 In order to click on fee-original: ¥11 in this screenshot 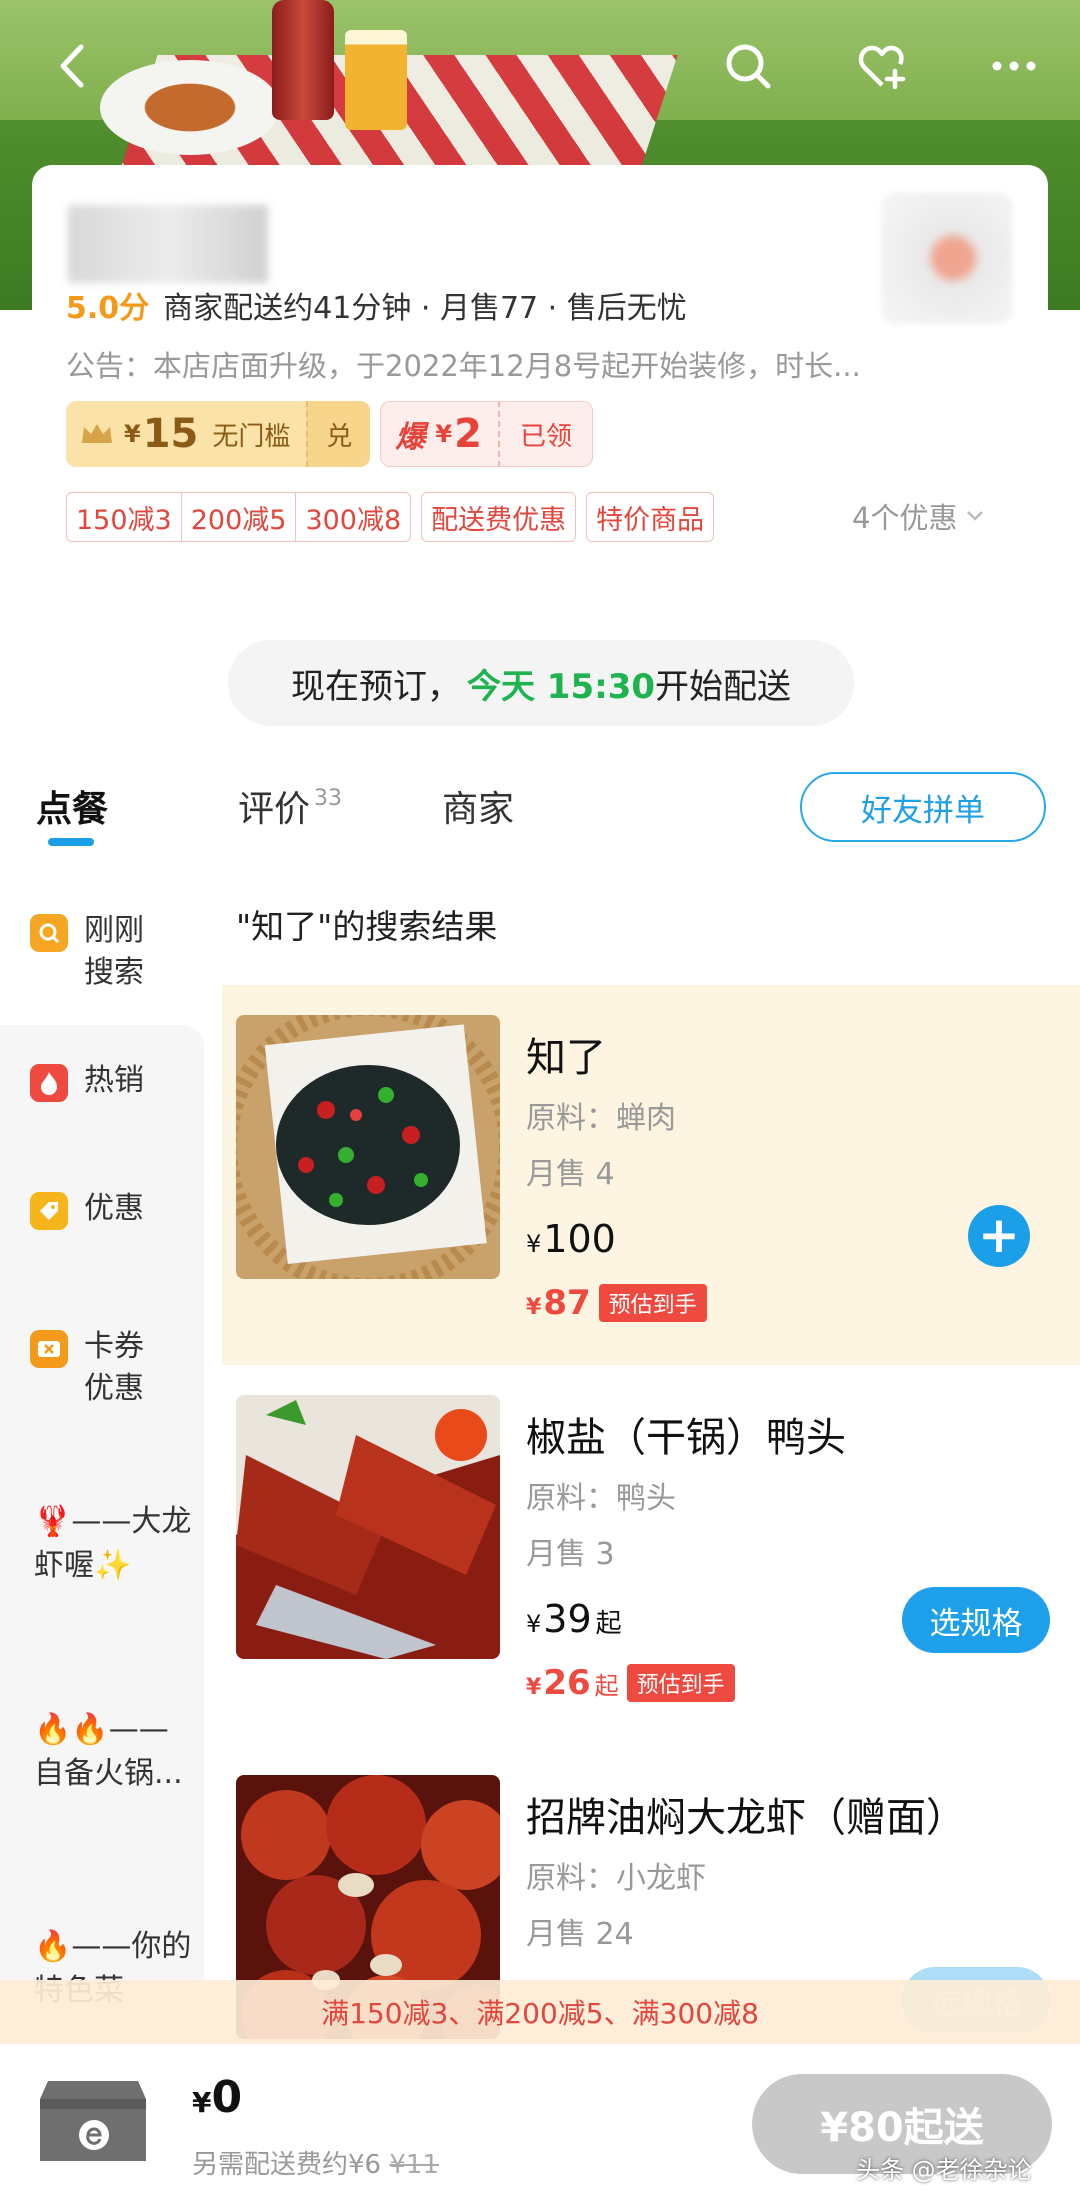, I will do `click(414, 2165)`.